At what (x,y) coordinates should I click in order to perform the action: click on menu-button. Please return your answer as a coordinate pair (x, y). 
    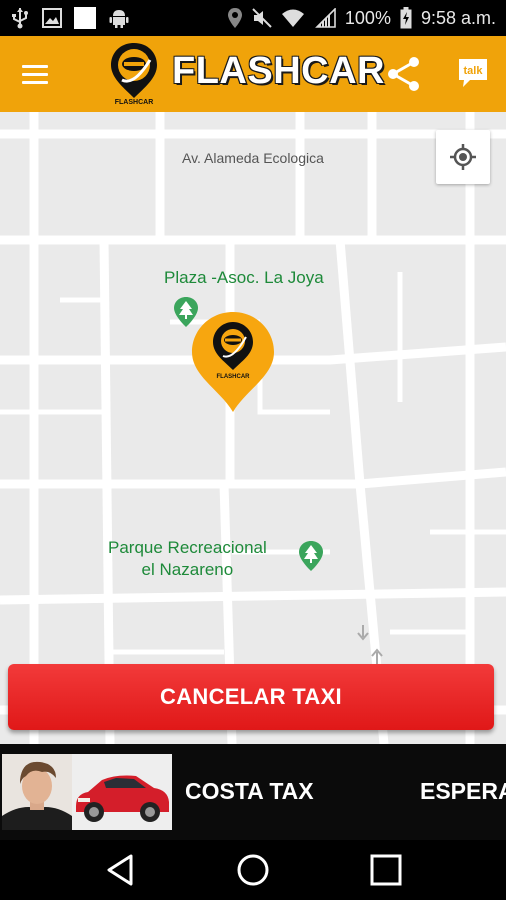
    Looking at the image, I should click on (38, 74).